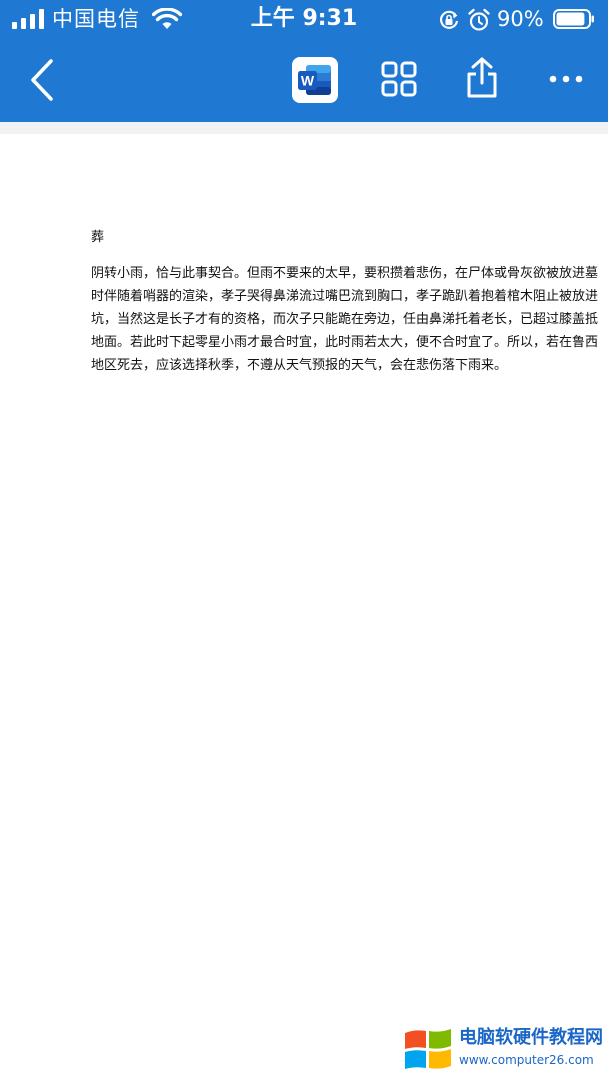  What do you see at coordinates (299, 365) in the screenshot?
I see `document-line: 地区死去，应该选择秋季，不遵从天气预报的天气，会在悲伤落下雨来。` at bounding box center [299, 365].